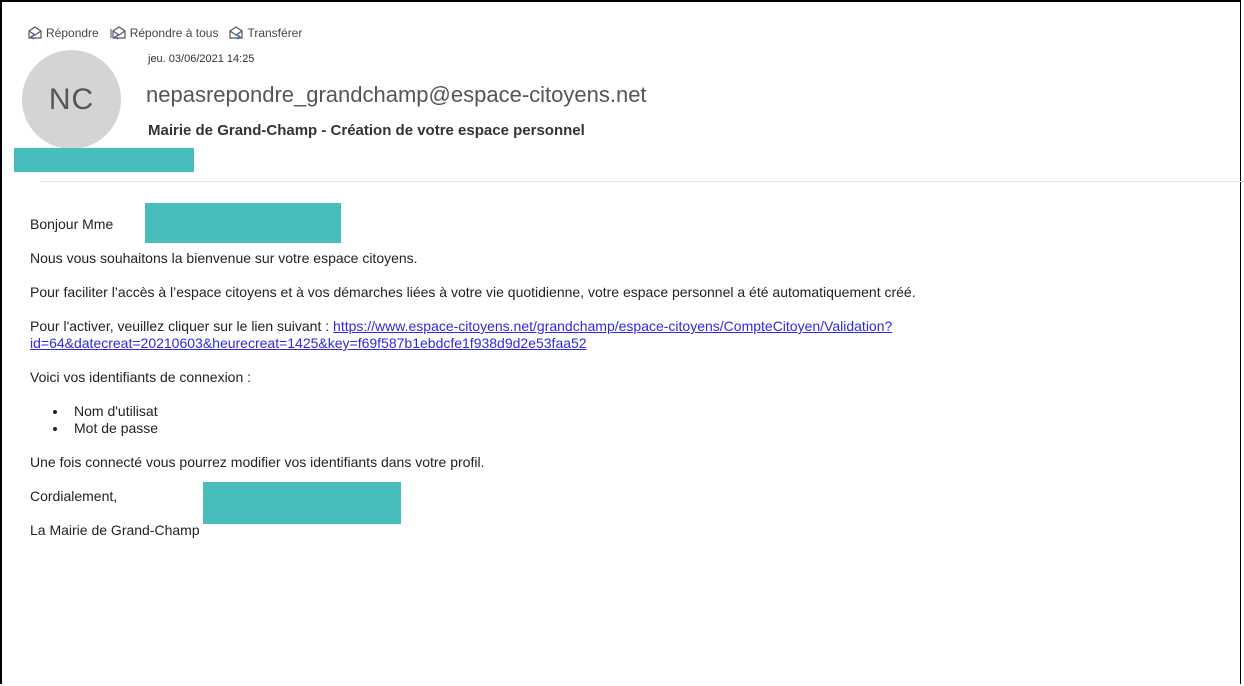  What do you see at coordinates (116, 428) in the screenshot?
I see `password-label: Mot de passe` at bounding box center [116, 428].